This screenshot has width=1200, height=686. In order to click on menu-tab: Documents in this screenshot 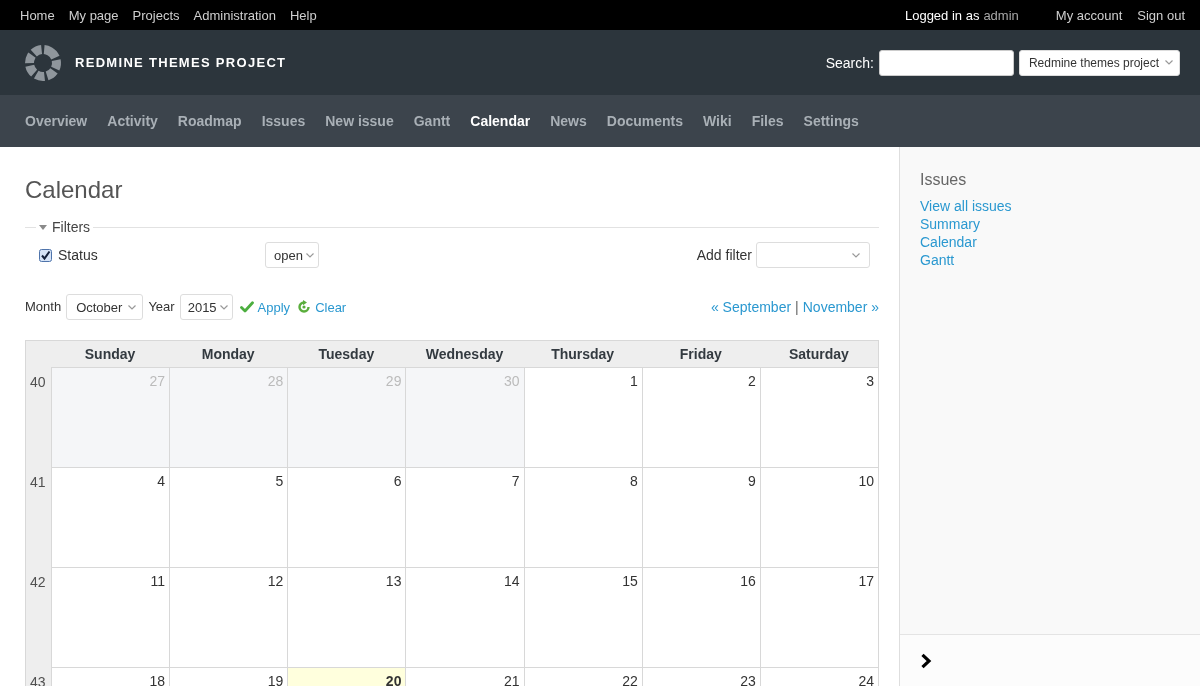, I will do `click(644, 121)`.